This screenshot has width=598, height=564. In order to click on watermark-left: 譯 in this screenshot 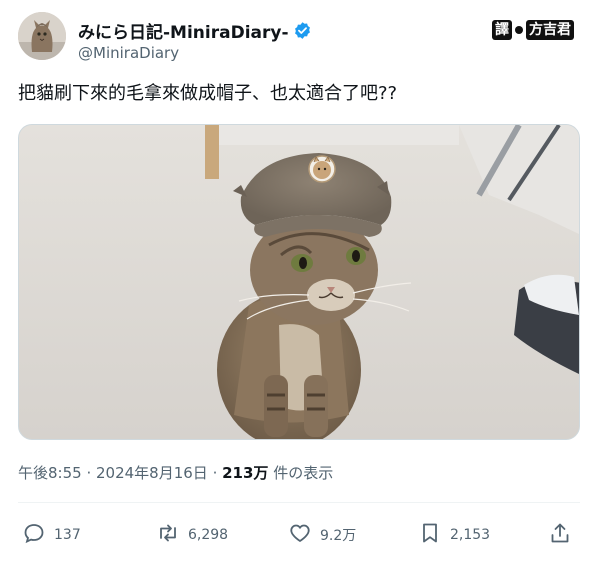, I will do `click(502, 30)`.